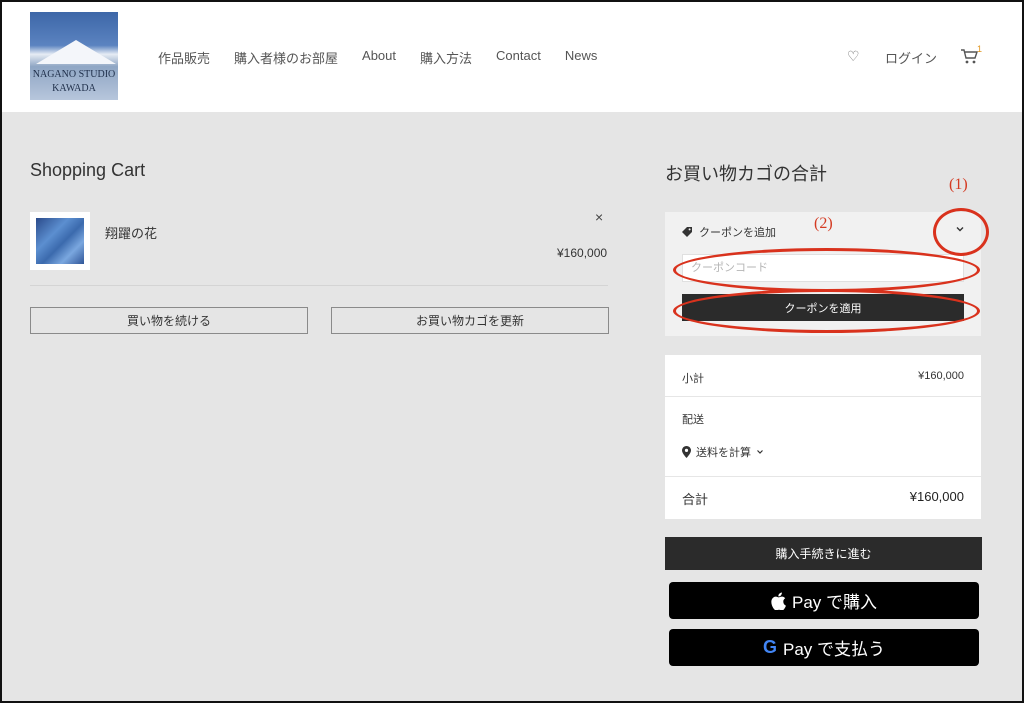  Describe the element at coordinates (286, 57) in the screenshot. I see `nav-item-buyers-room: 購入者様のお部屋` at that location.